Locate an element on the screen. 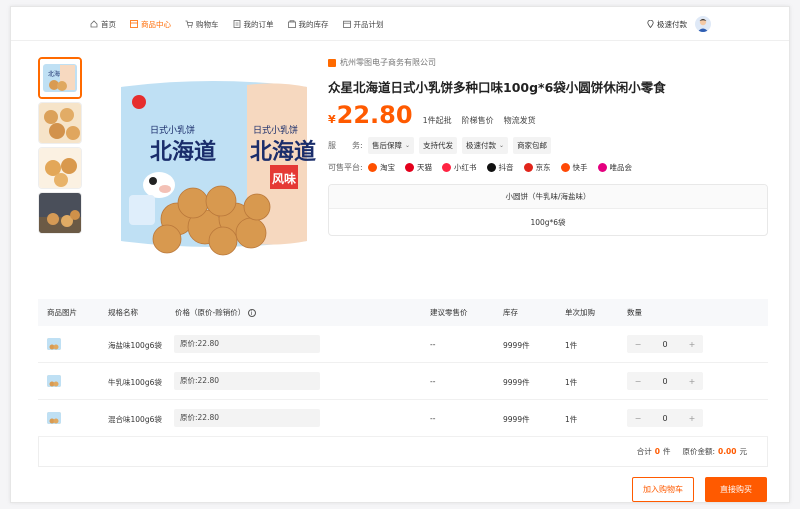 The height and width of the screenshot is (509, 800). platform-jd: 京东 is located at coordinates (537, 167).